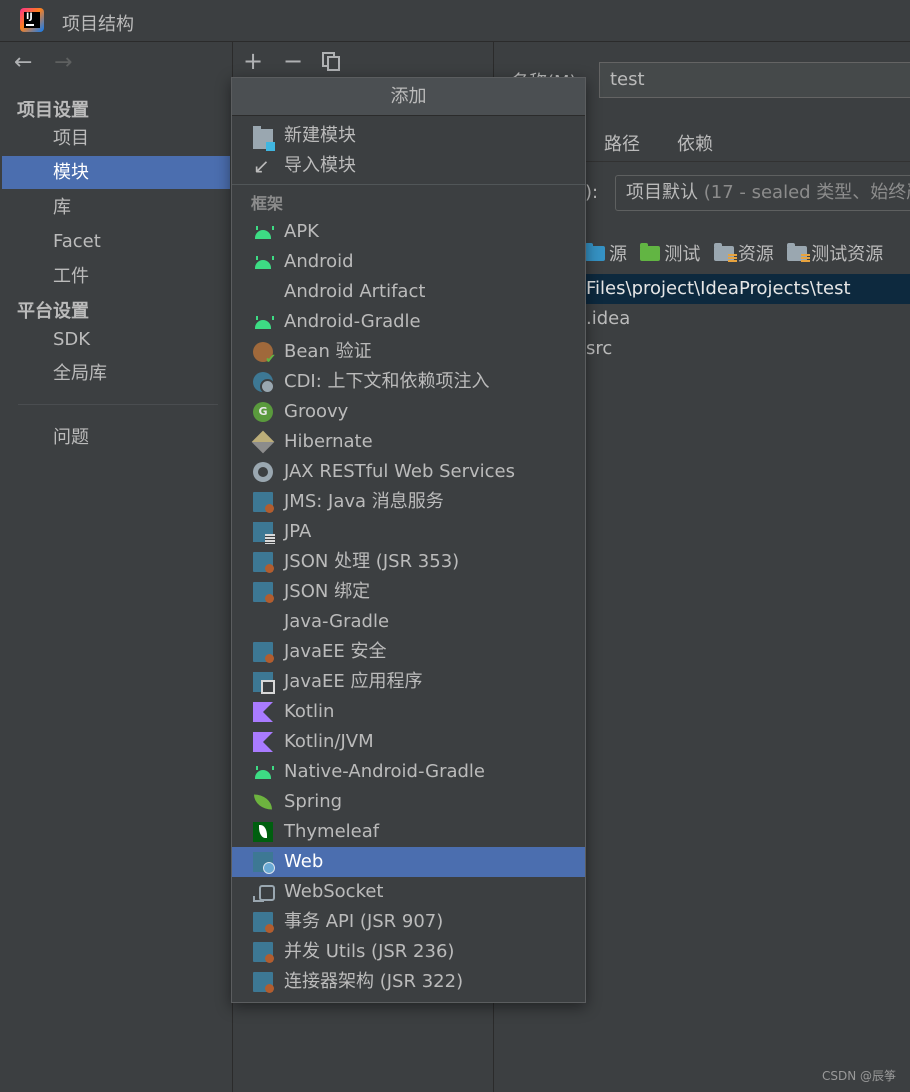 This screenshot has height=1092, width=910. Describe the element at coordinates (309, 711) in the screenshot. I see `menu-item-label: Kotlin` at that location.